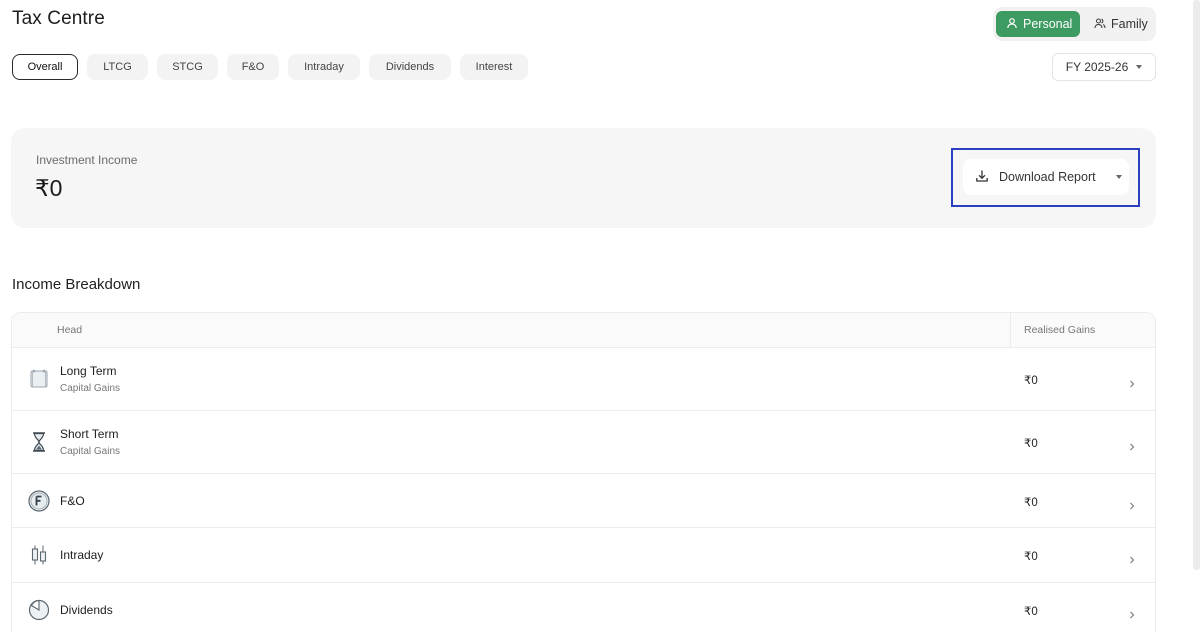 The width and height of the screenshot is (1200, 632). What do you see at coordinates (1010, 330) in the screenshot?
I see `column-divider` at bounding box center [1010, 330].